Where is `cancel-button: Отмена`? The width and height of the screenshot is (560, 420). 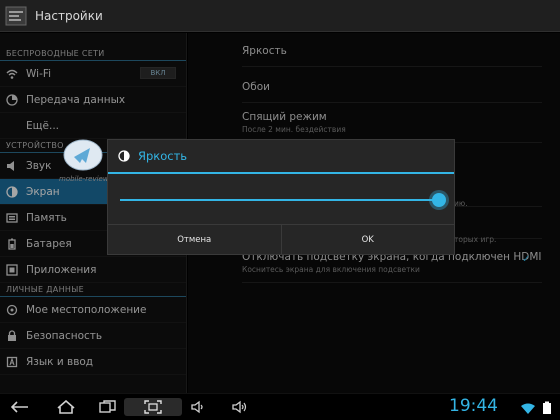 cancel-button: Отмена is located at coordinates (194, 239).